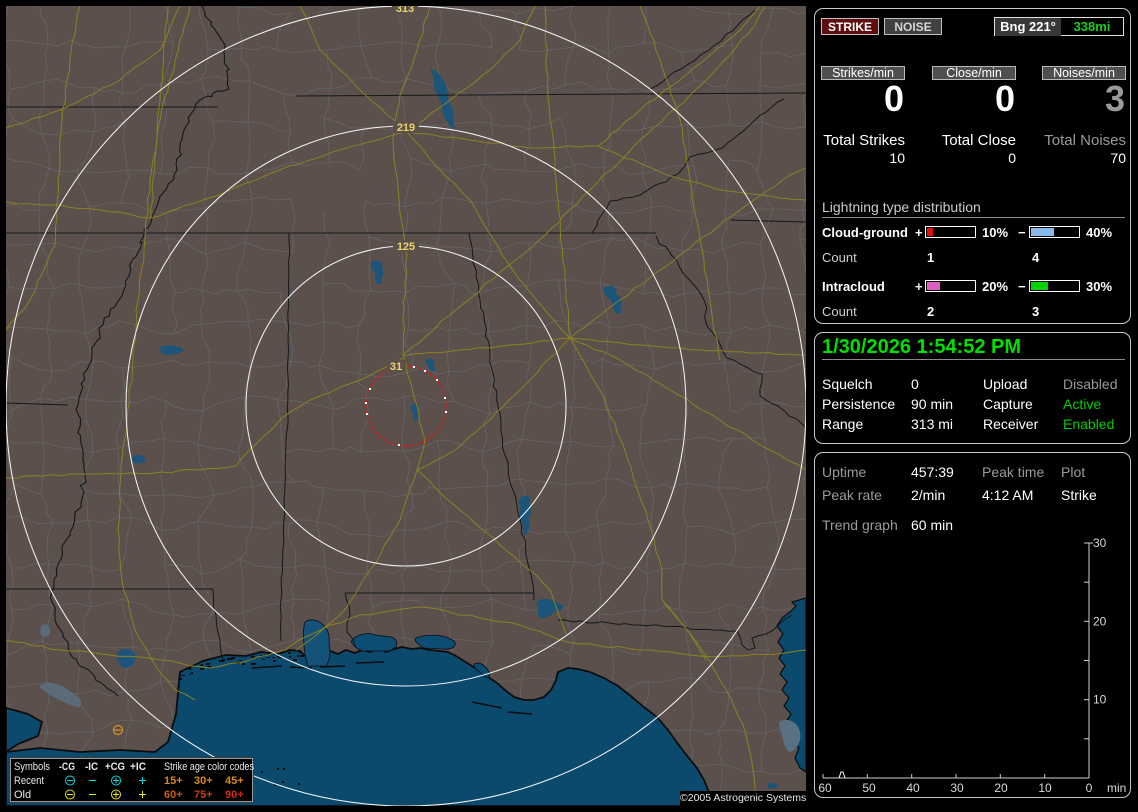 This screenshot has width=1138, height=812. What do you see at coordinates (32, 767) in the screenshot?
I see `svg-text: Symbols` at bounding box center [32, 767].